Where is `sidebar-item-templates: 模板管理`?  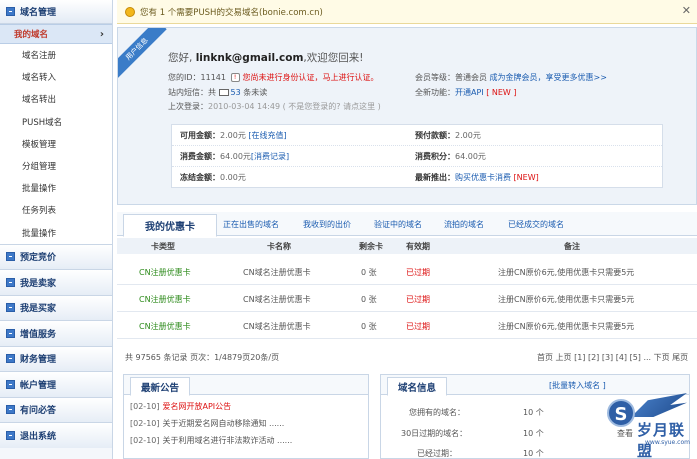
sidebar-item-templates: 模板管理 is located at coordinates (56, 144).